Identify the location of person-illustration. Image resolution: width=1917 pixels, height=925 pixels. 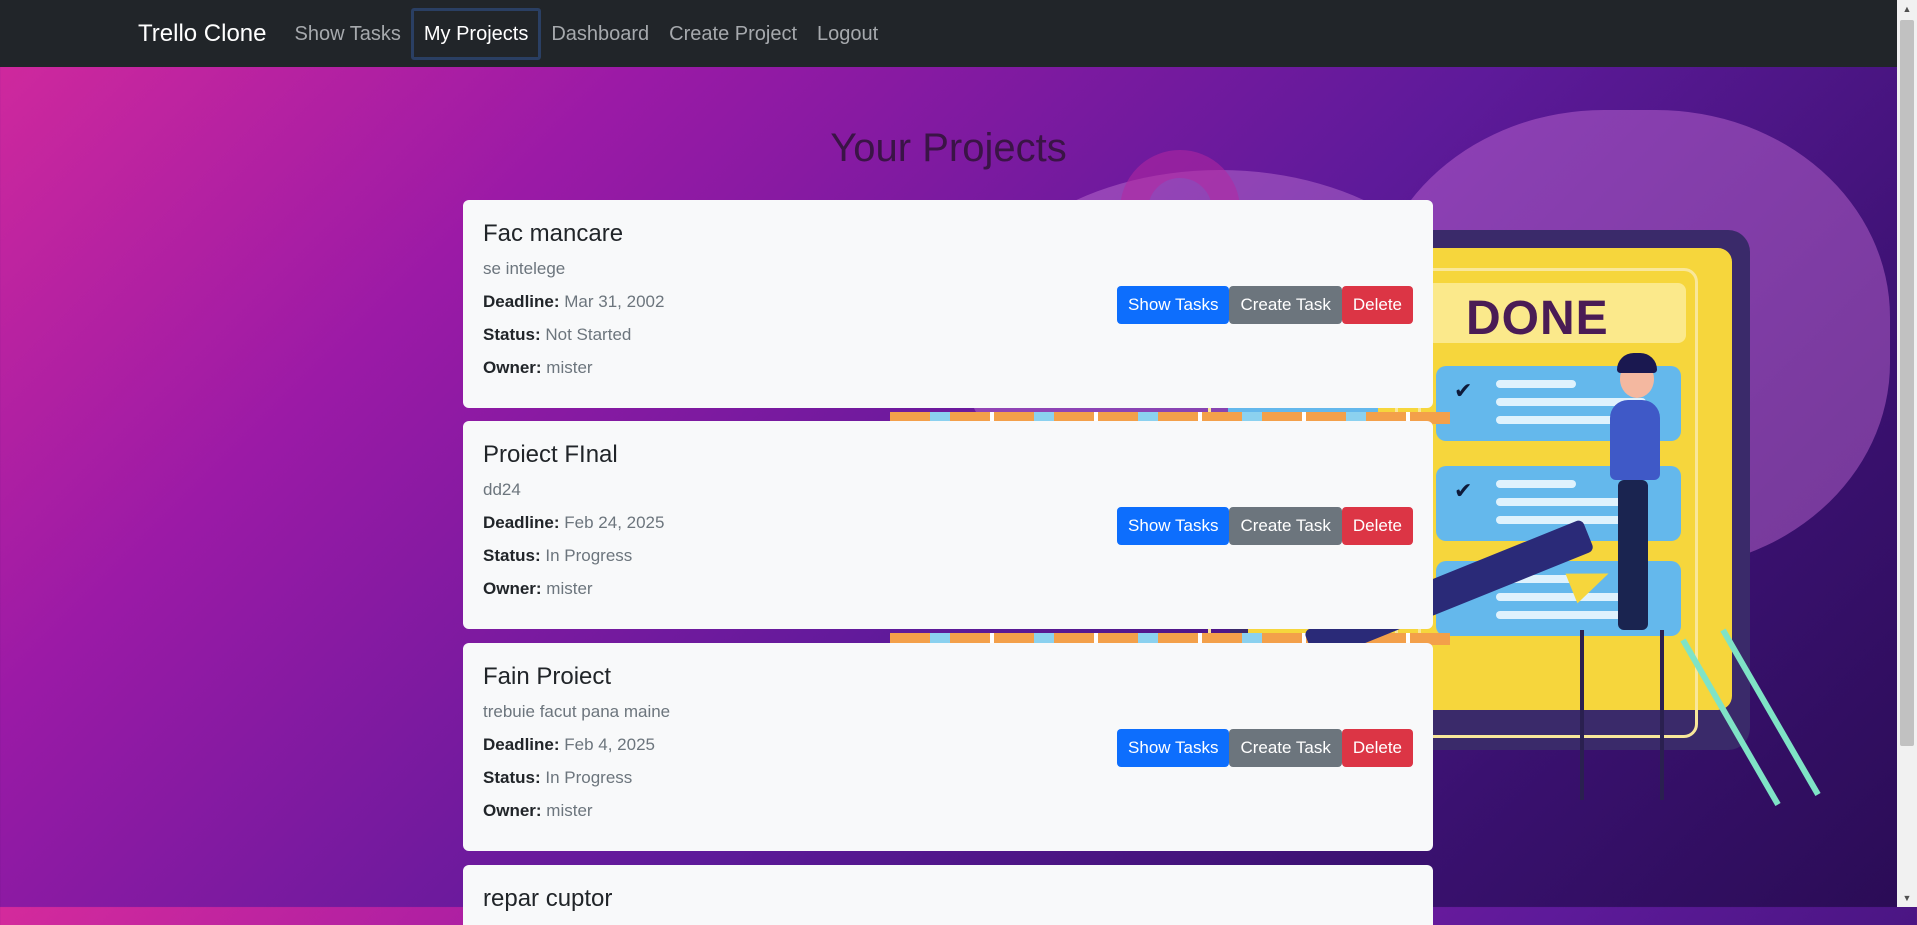
(1635, 440).